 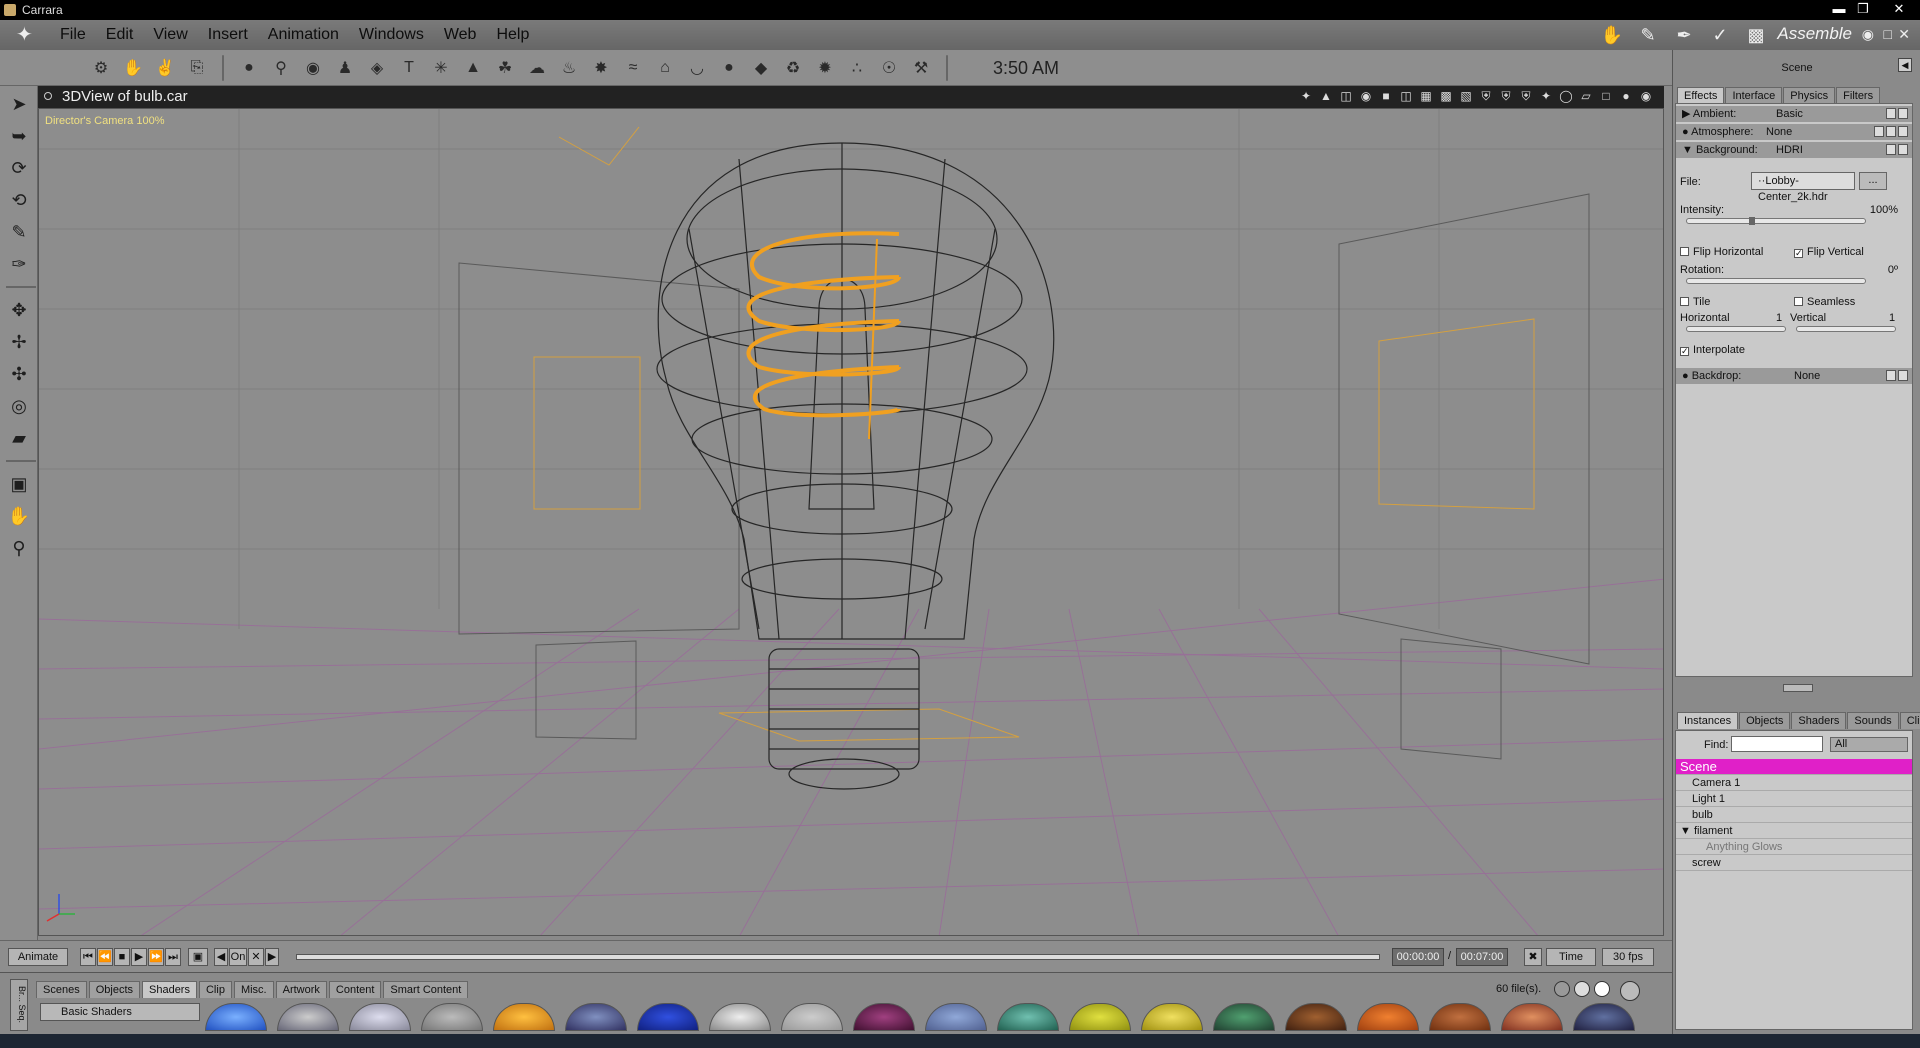 I want to click on render-room-icon: ▩, so click(x=1756, y=35).